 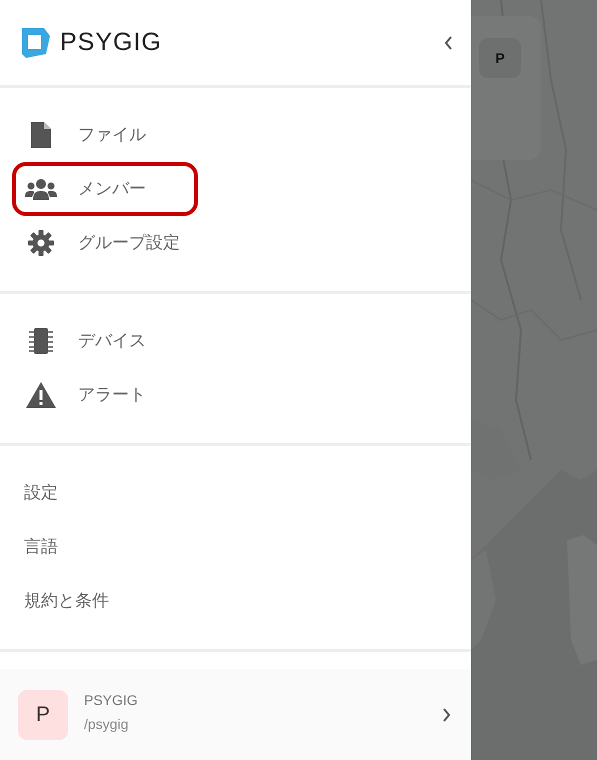 I want to click on menu-item: メンバー, so click(x=105, y=189).